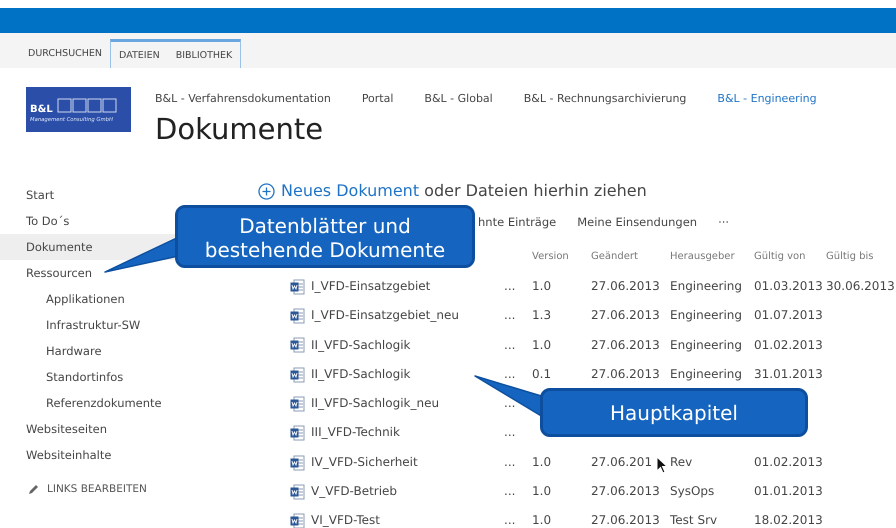 The height and width of the screenshot is (528, 896). I want to click on sidebar-item: Applikationen, so click(64, 299).